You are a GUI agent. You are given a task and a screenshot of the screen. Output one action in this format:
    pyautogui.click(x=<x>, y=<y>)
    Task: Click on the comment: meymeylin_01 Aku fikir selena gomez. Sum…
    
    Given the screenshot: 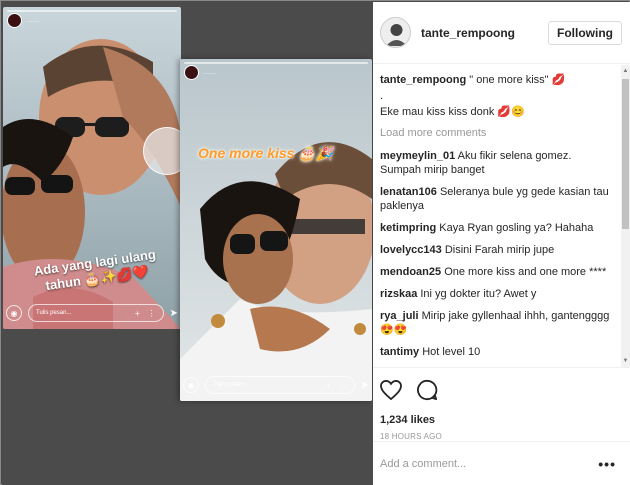 What is the action you would take?
    pyautogui.click(x=497, y=163)
    